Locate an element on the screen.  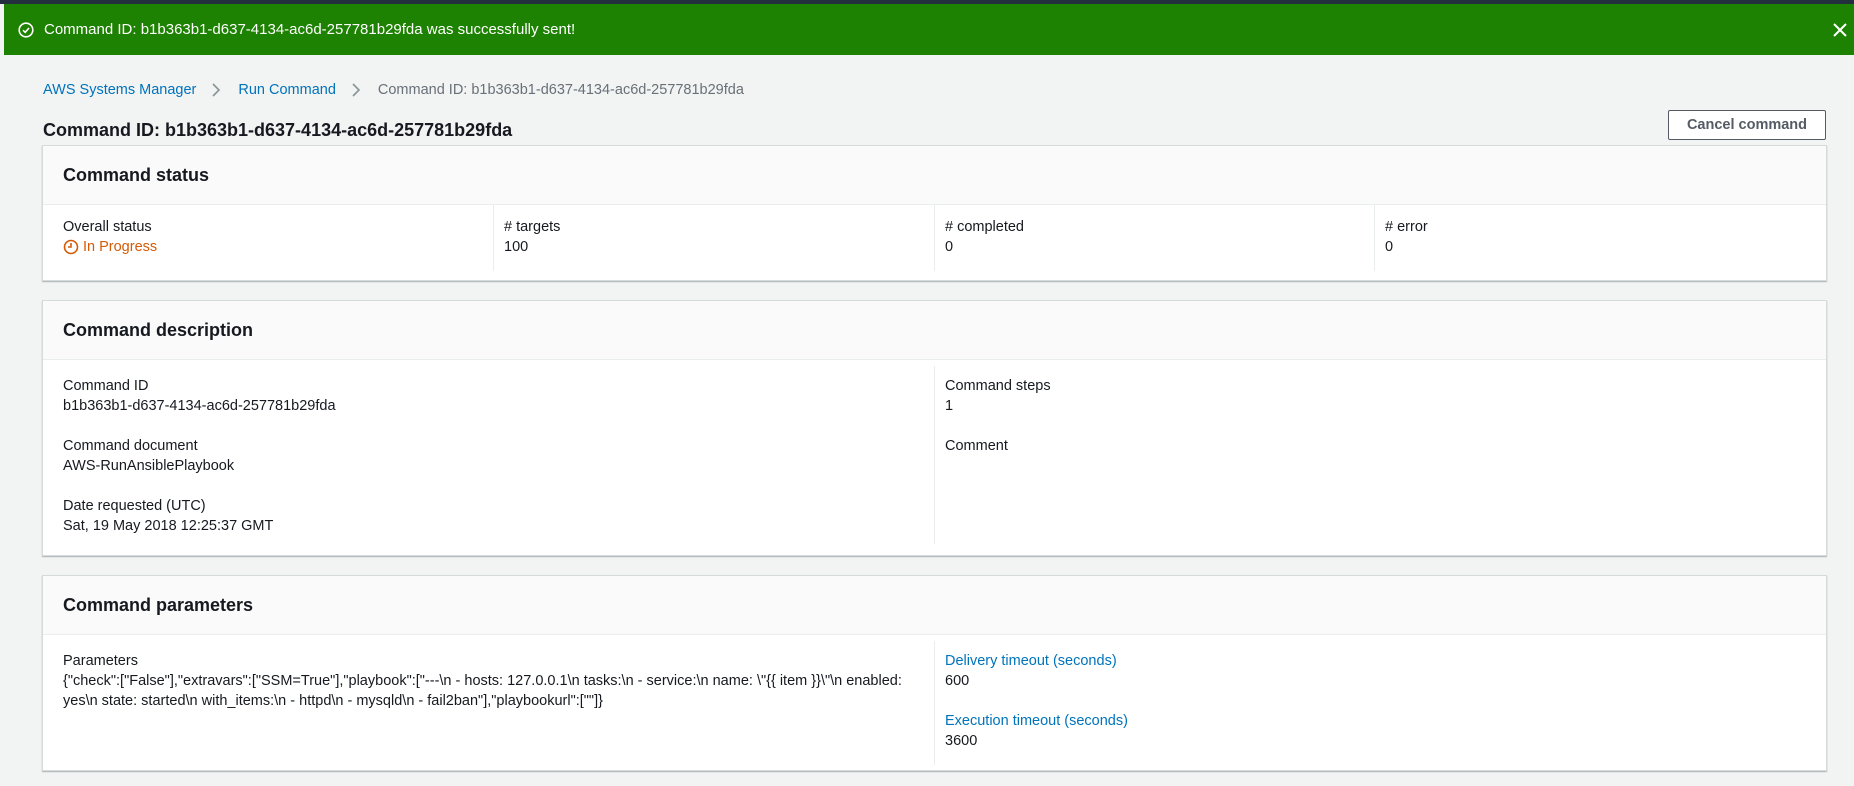
panel-title: Command parameters is located at coordinates (934, 605).